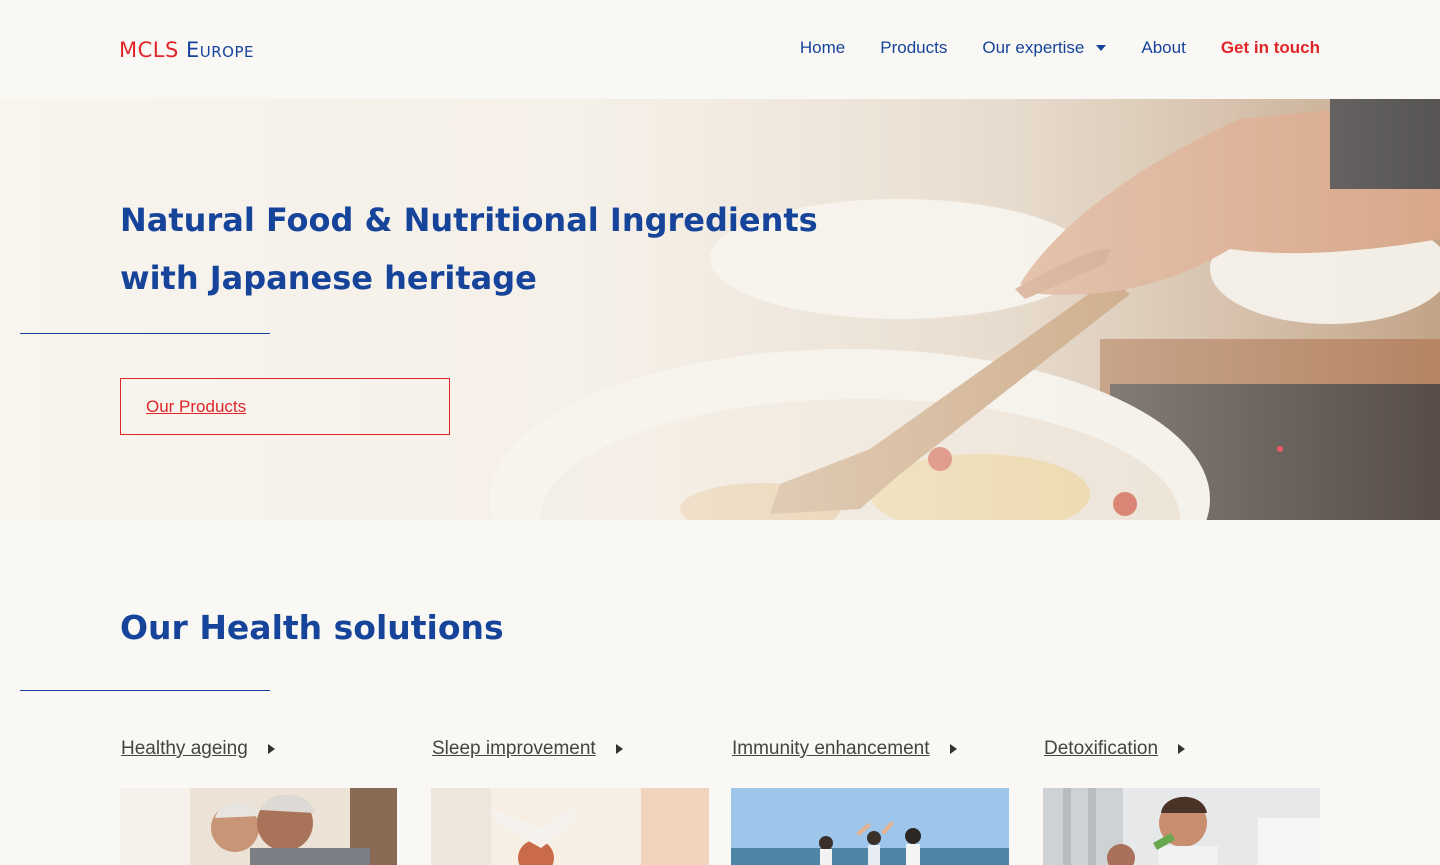 The image size is (1440, 865). I want to click on hero-divider, so click(145, 333).